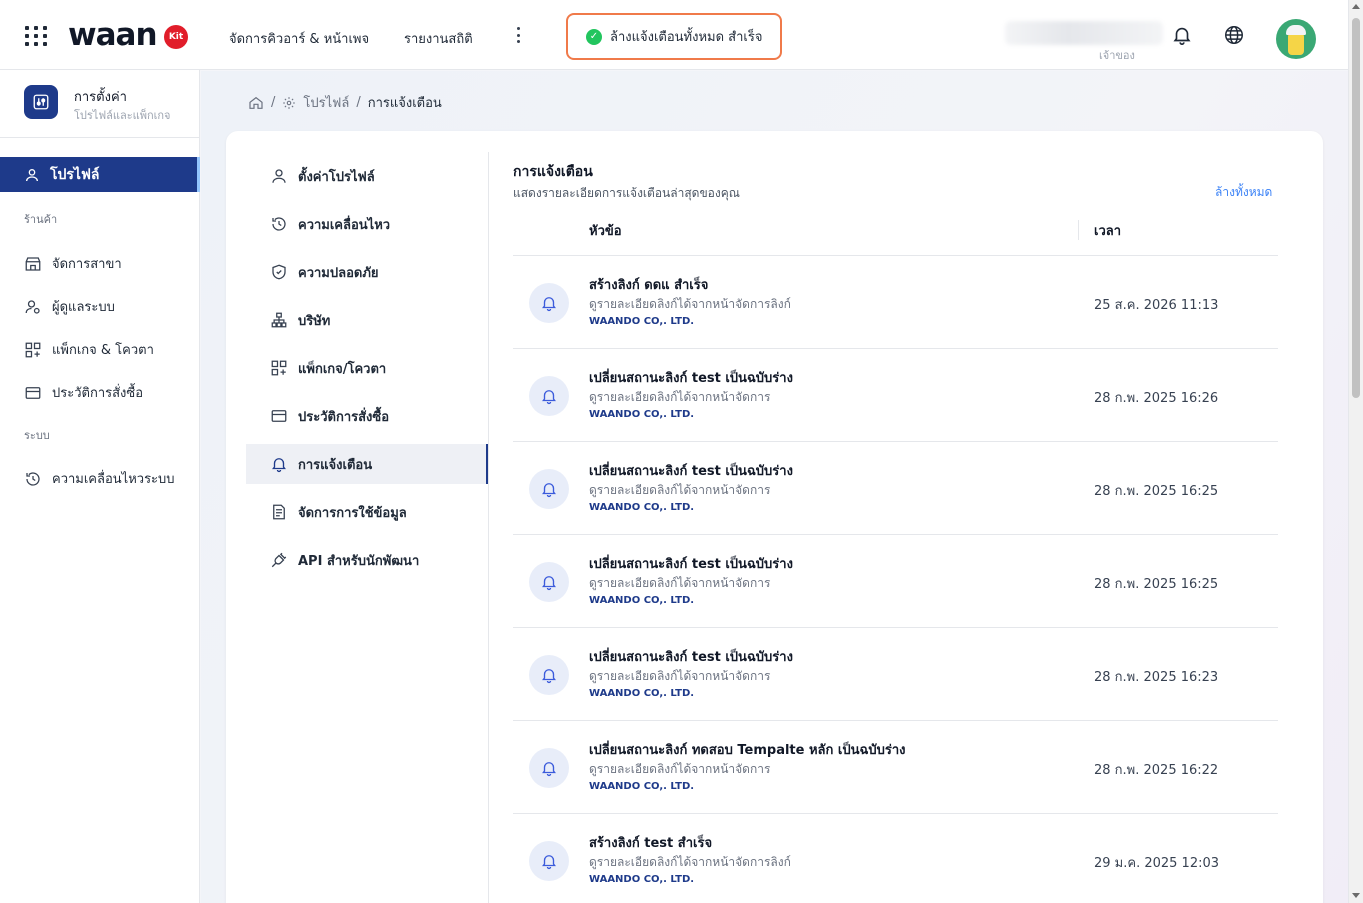 The image size is (1363, 903). I want to click on column-header-topic: หัวข้อ, so click(605, 231).